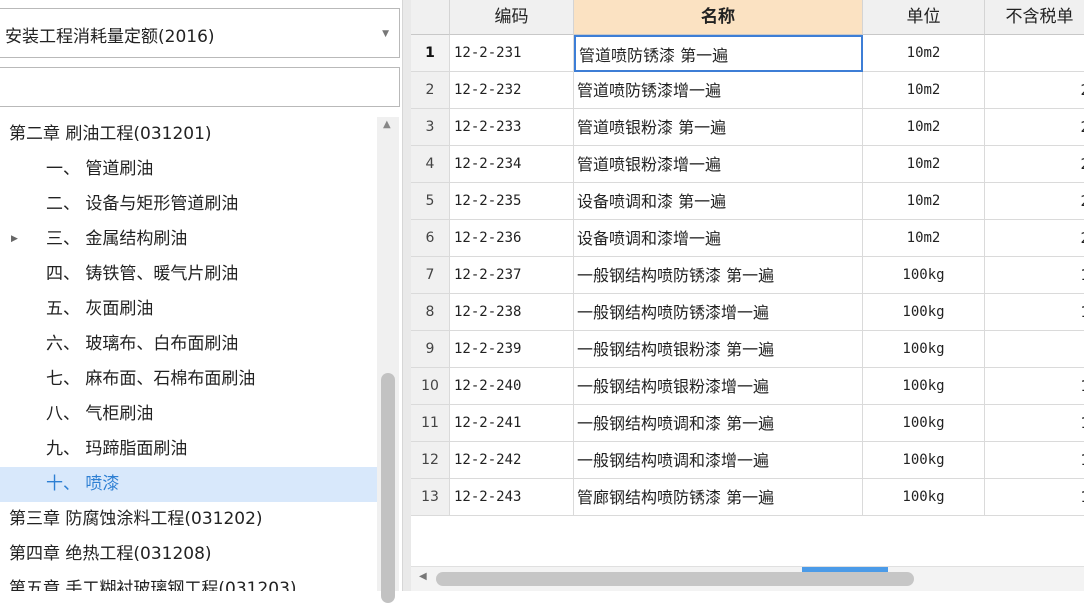 The height and width of the screenshot is (603, 1084). What do you see at coordinates (188, 134) in the screenshot?
I see `tree-item: 第二章 刷油工程(031201)` at bounding box center [188, 134].